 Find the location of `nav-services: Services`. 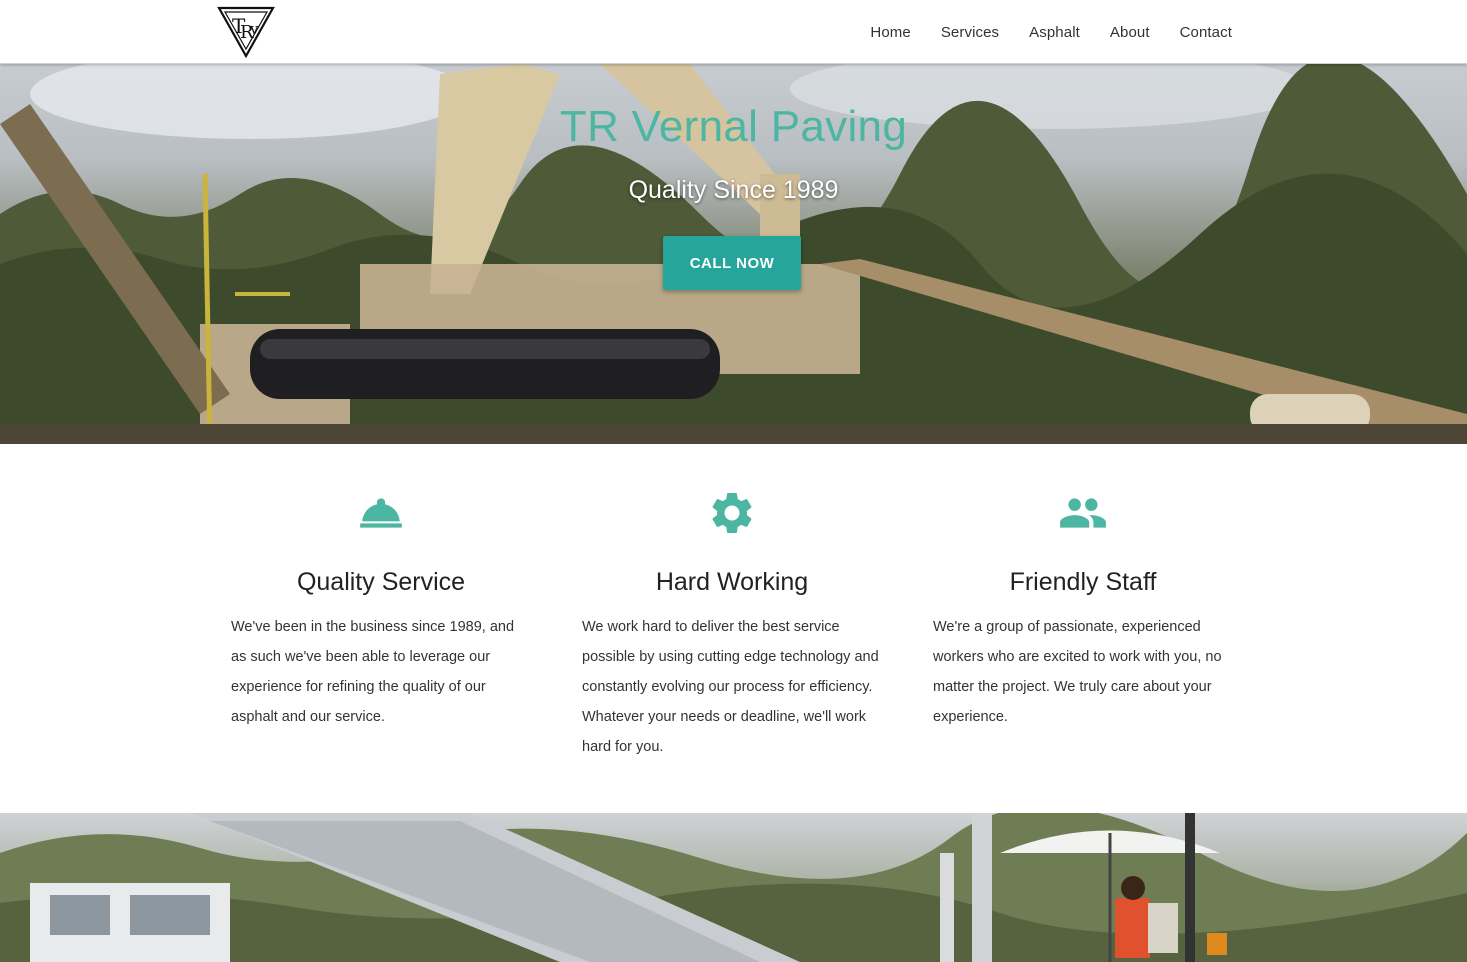

nav-services: Services is located at coordinates (970, 32).